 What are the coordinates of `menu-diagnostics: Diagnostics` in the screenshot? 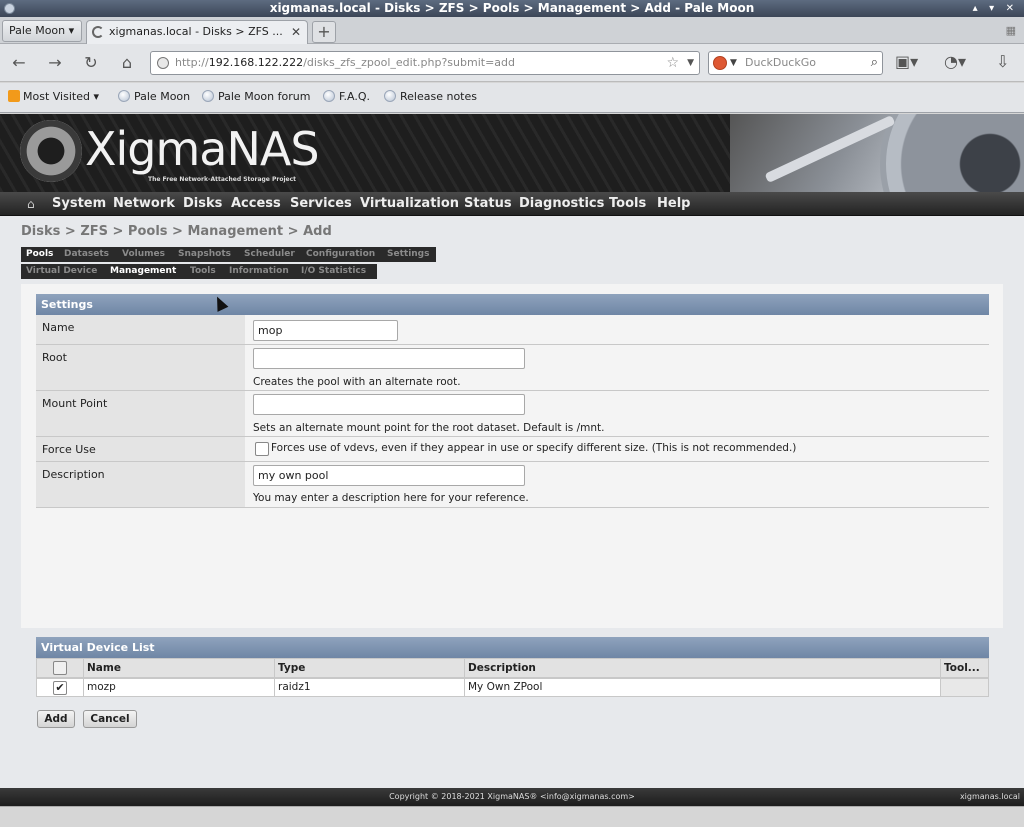 It's located at (561, 203).